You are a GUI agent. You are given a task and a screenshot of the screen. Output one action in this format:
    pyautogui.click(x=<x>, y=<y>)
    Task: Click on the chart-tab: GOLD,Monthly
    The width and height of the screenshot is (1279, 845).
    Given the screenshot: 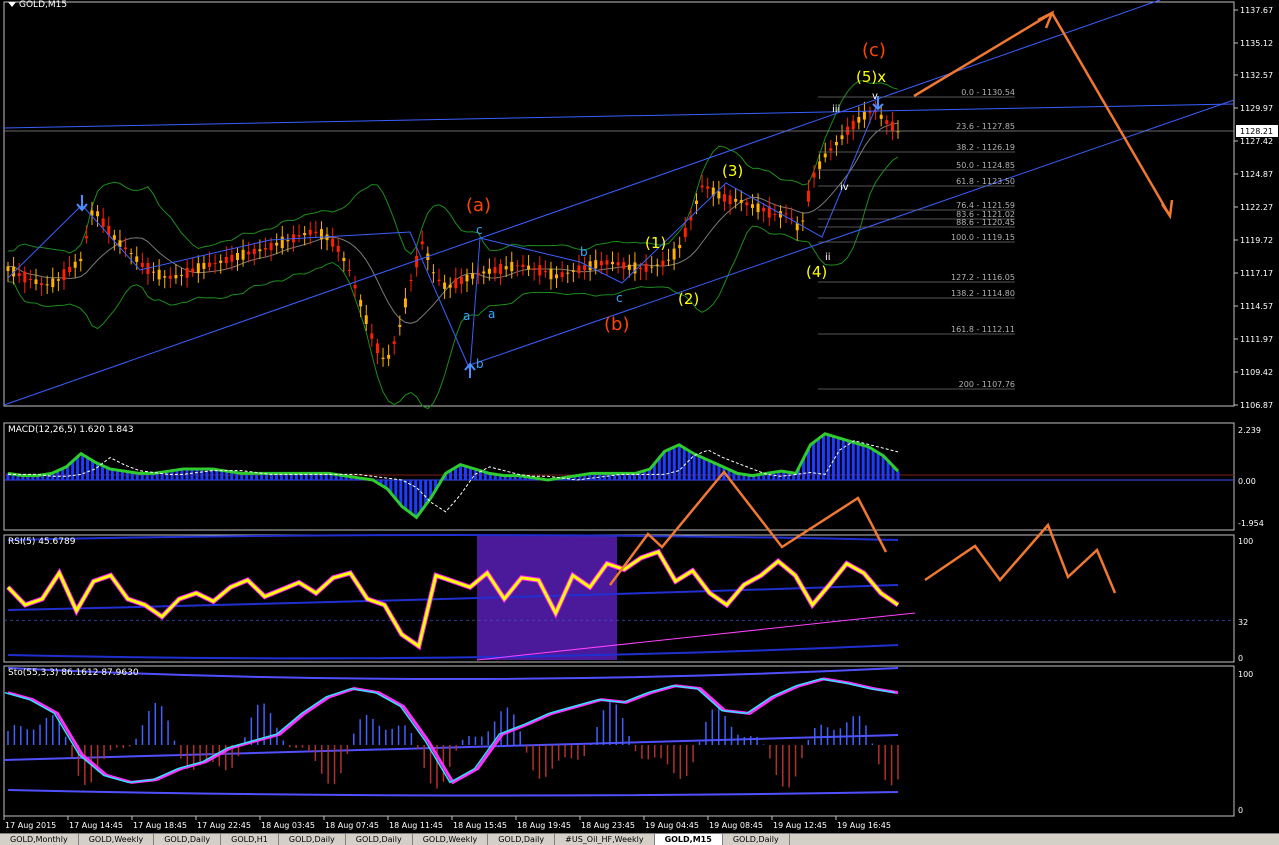 What is the action you would take?
    pyautogui.click(x=39, y=839)
    